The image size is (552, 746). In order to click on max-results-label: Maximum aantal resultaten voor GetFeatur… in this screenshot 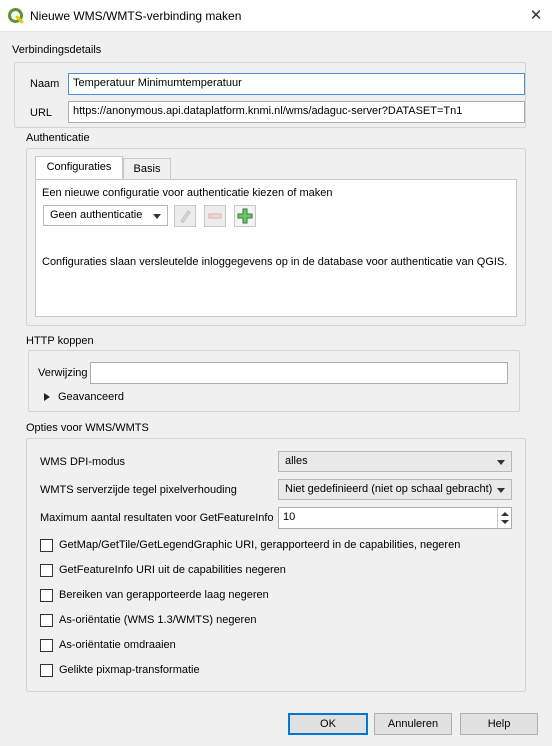, I will do `click(157, 518)`.